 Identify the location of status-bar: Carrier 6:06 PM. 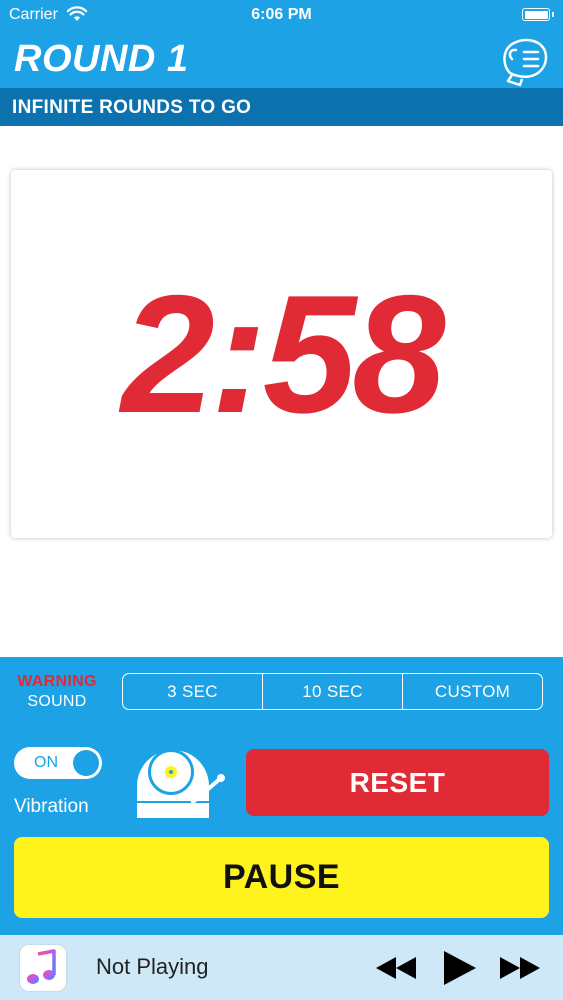
(281, 15).